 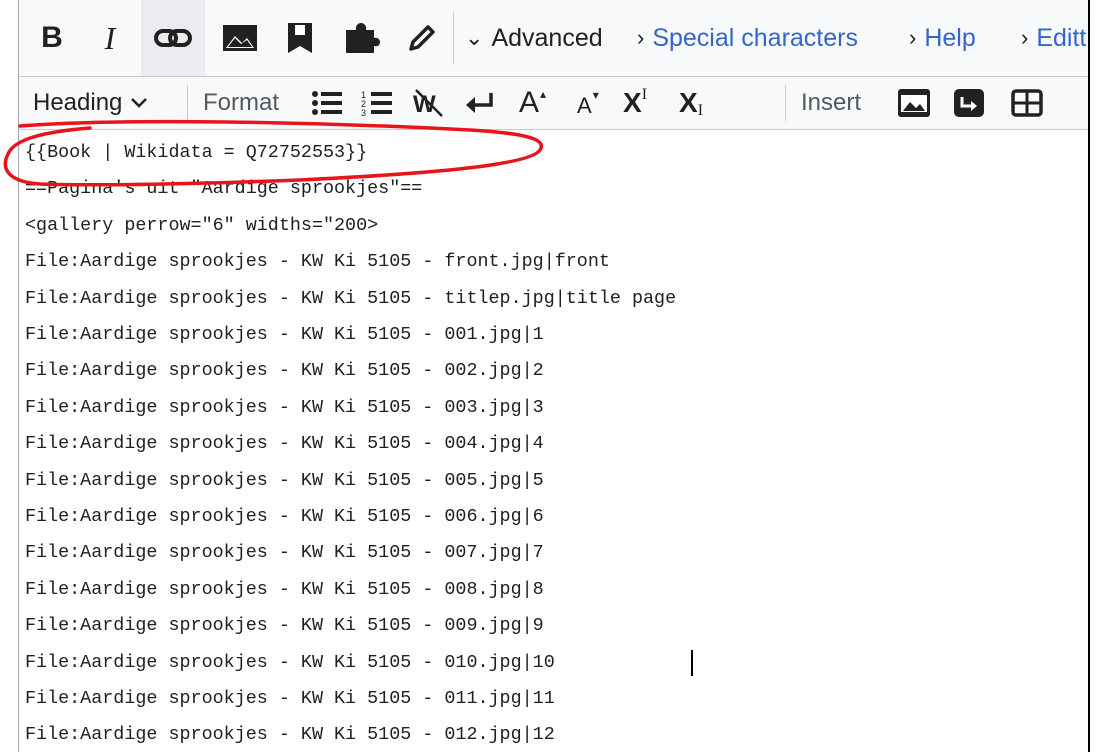 I want to click on superscript-button: X I, so click(x=635, y=103).